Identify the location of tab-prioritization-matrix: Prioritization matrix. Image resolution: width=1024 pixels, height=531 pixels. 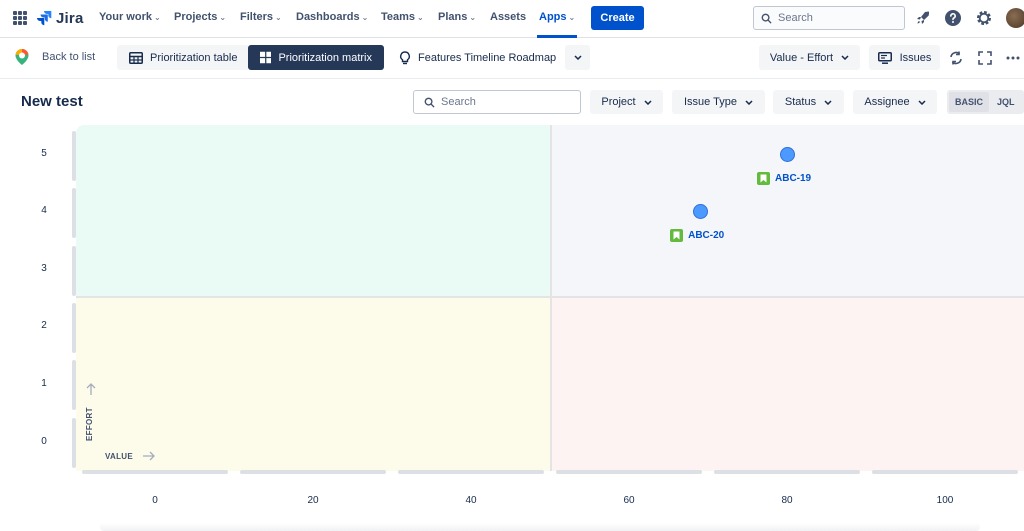
(316, 57).